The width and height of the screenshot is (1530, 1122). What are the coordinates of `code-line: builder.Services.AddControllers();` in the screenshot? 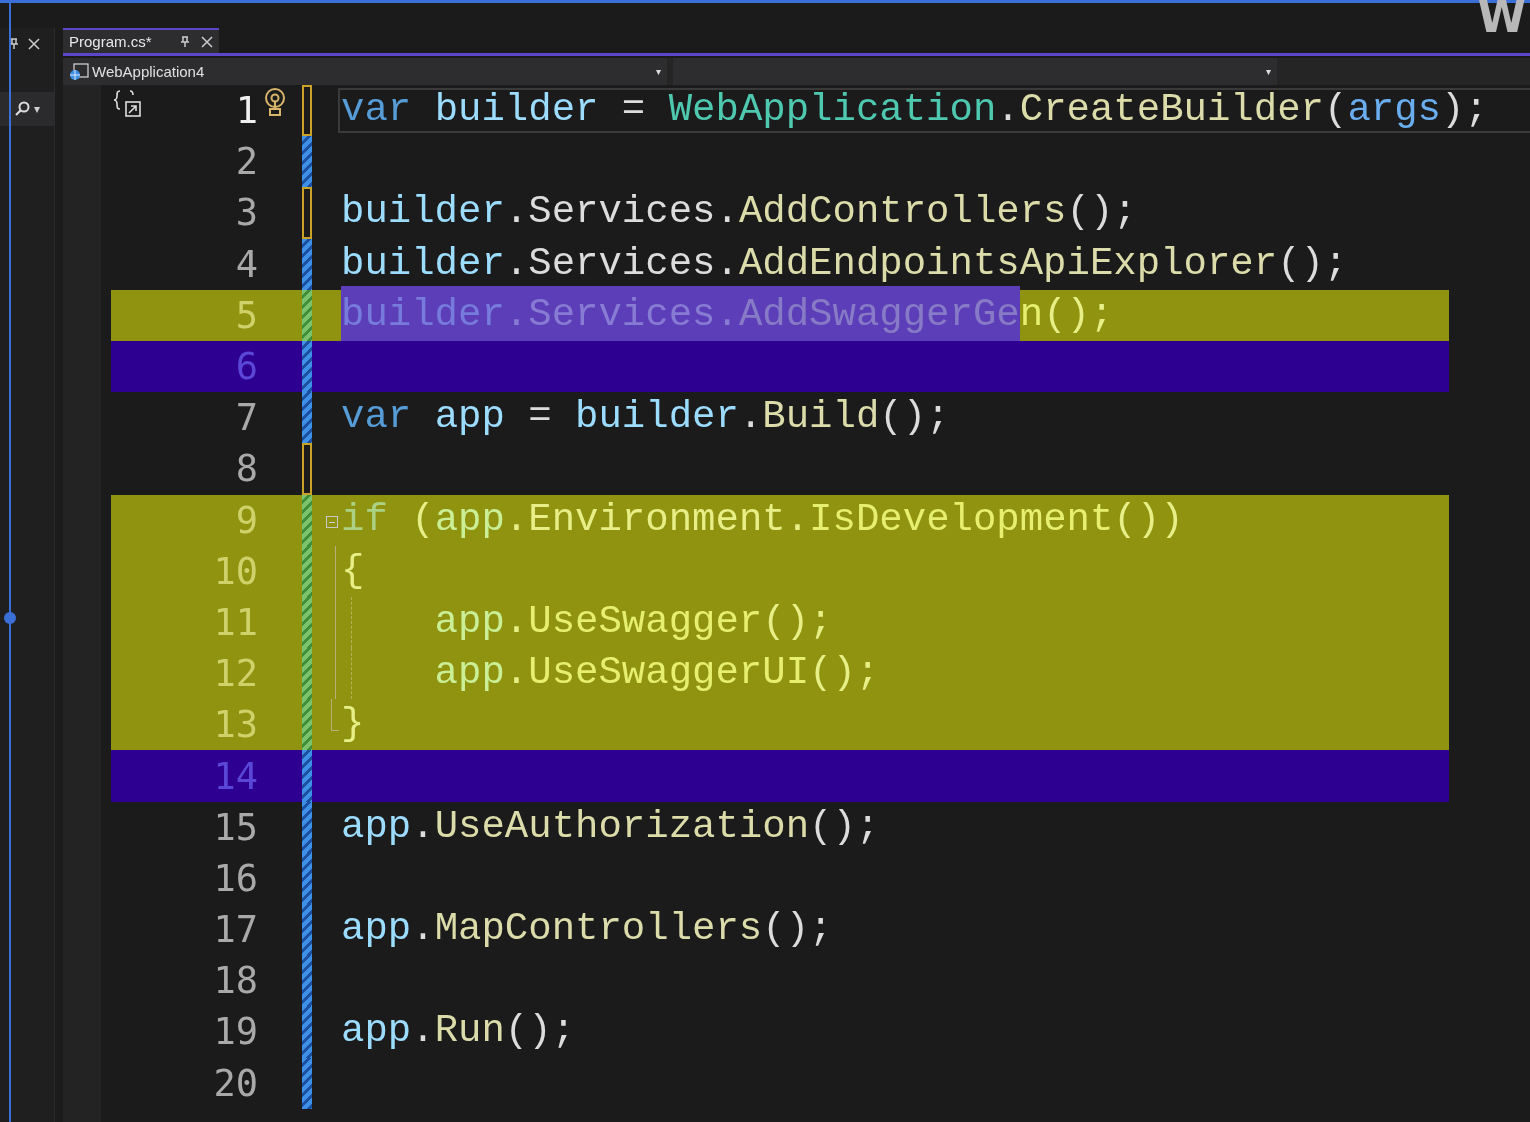 It's located at (739, 213).